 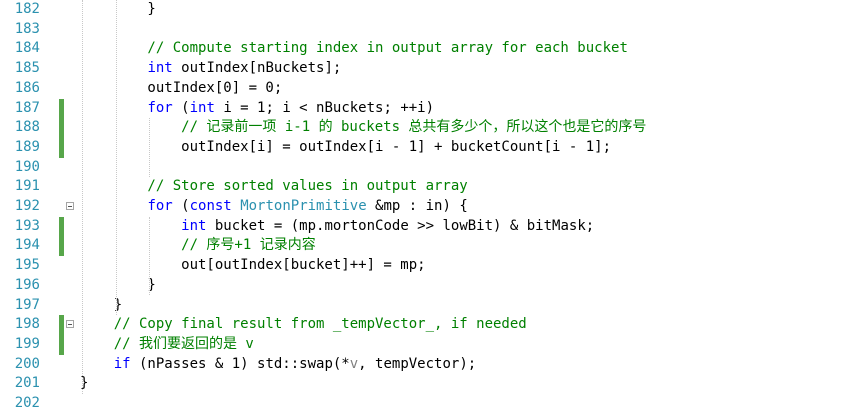 I want to click on line-number: 184, so click(x=27, y=48).